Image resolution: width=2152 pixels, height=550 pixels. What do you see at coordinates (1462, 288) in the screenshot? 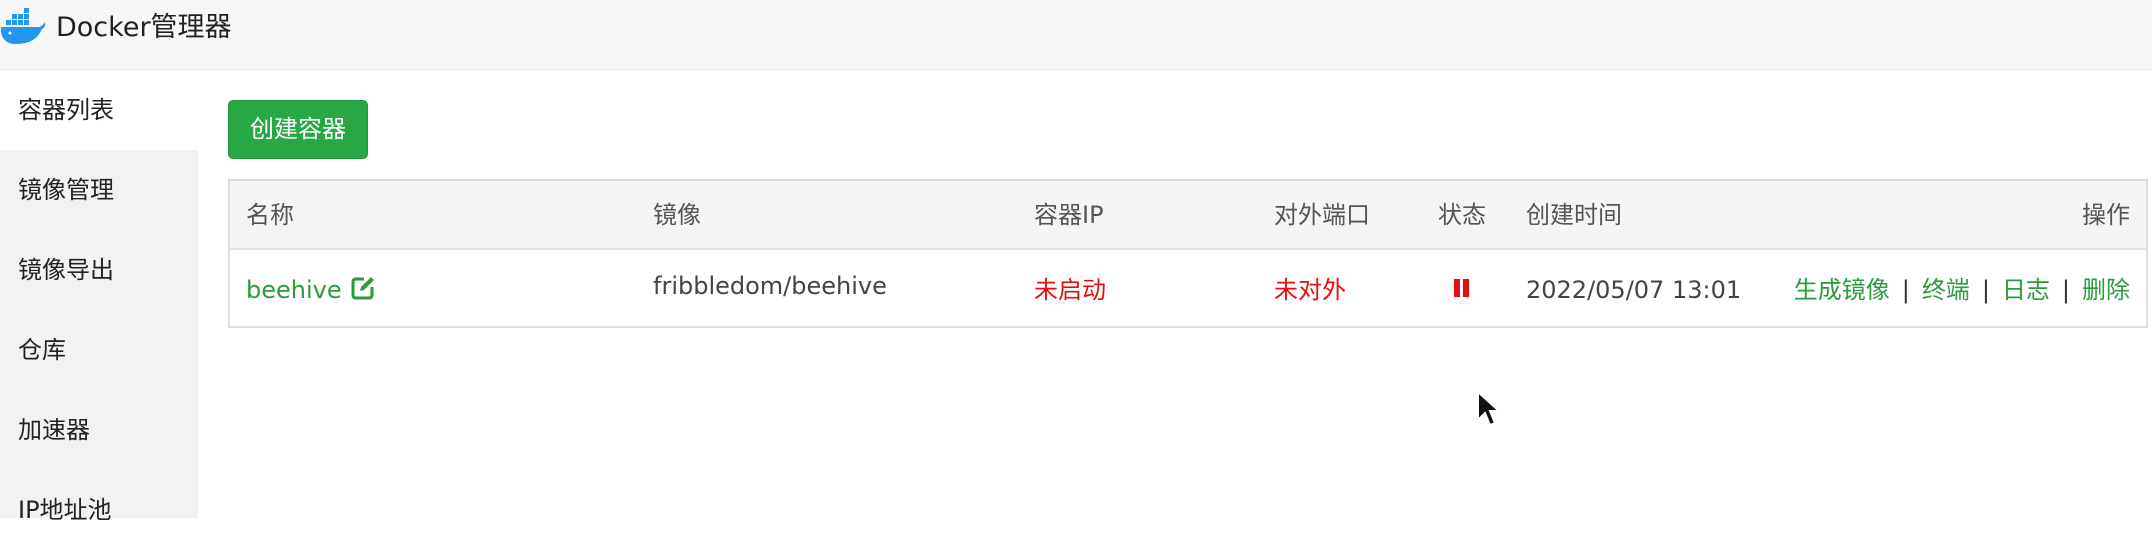
I see `pause-icon` at bounding box center [1462, 288].